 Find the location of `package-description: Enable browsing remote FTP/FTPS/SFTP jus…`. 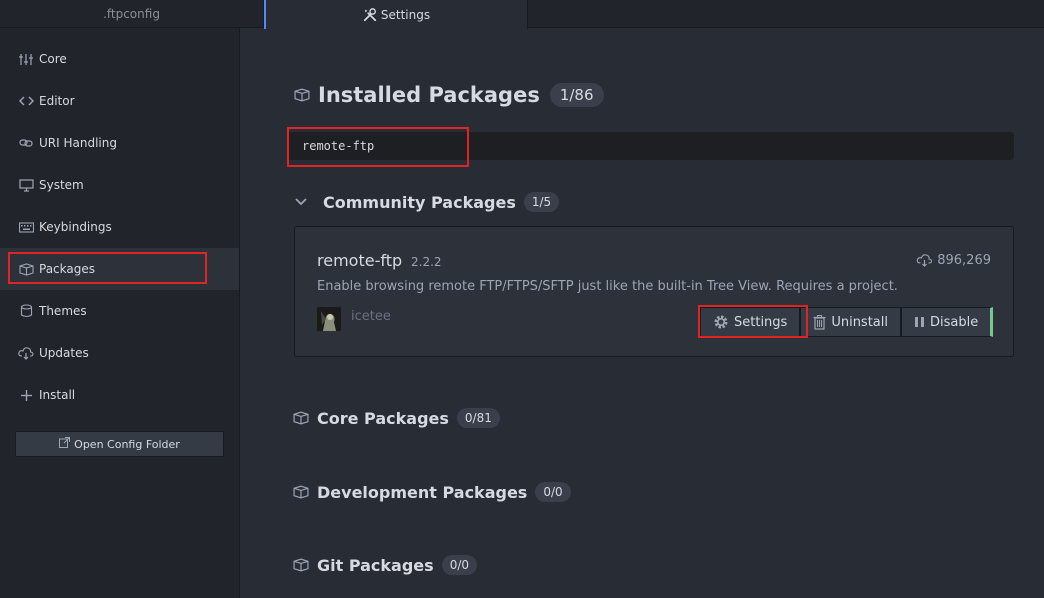

package-description: Enable browsing remote FTP/FTPS/SFTP jus… is located at coordinates (607, 286).